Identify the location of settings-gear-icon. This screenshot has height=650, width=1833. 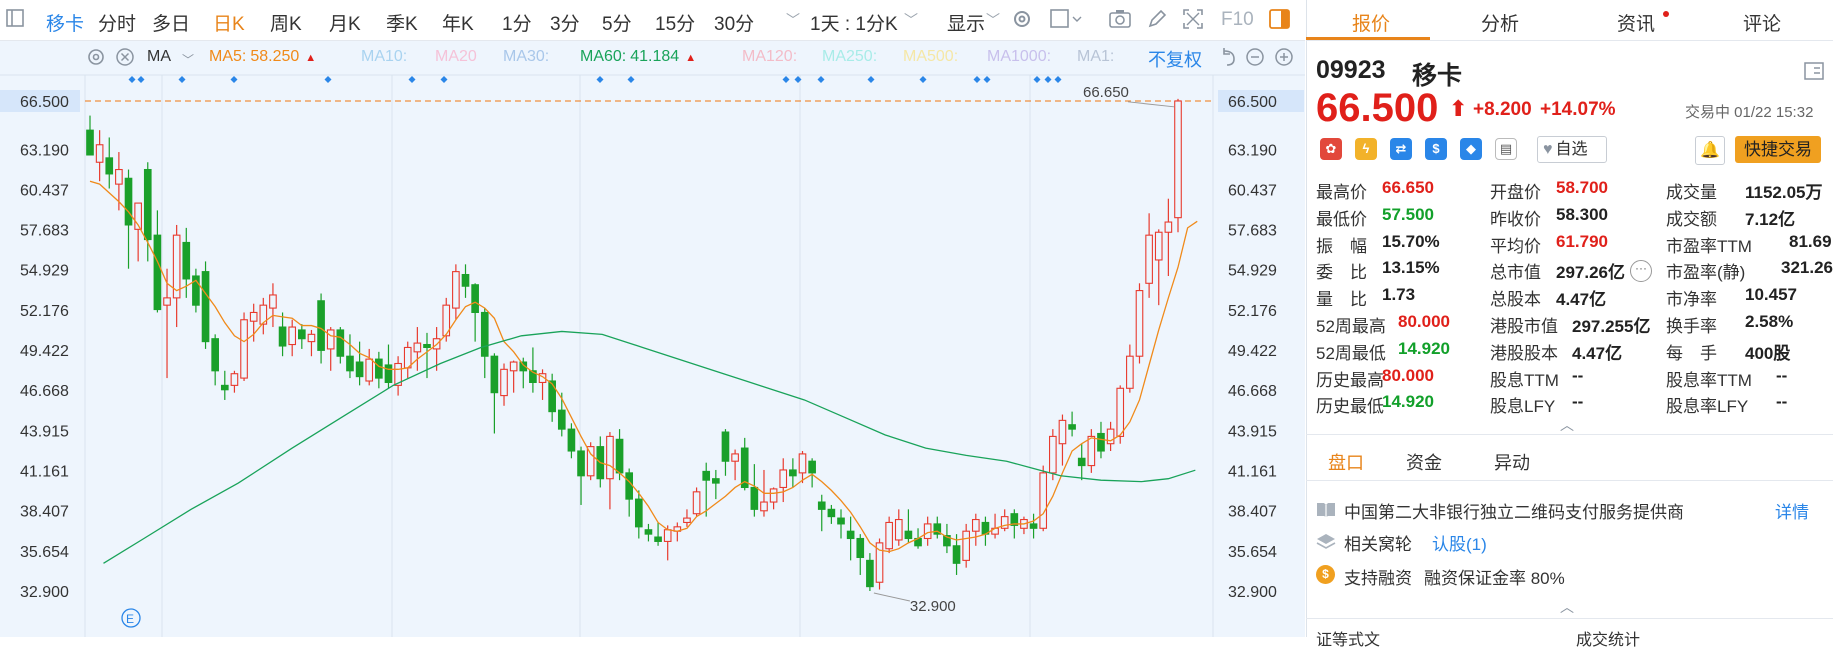
(1022, 22).